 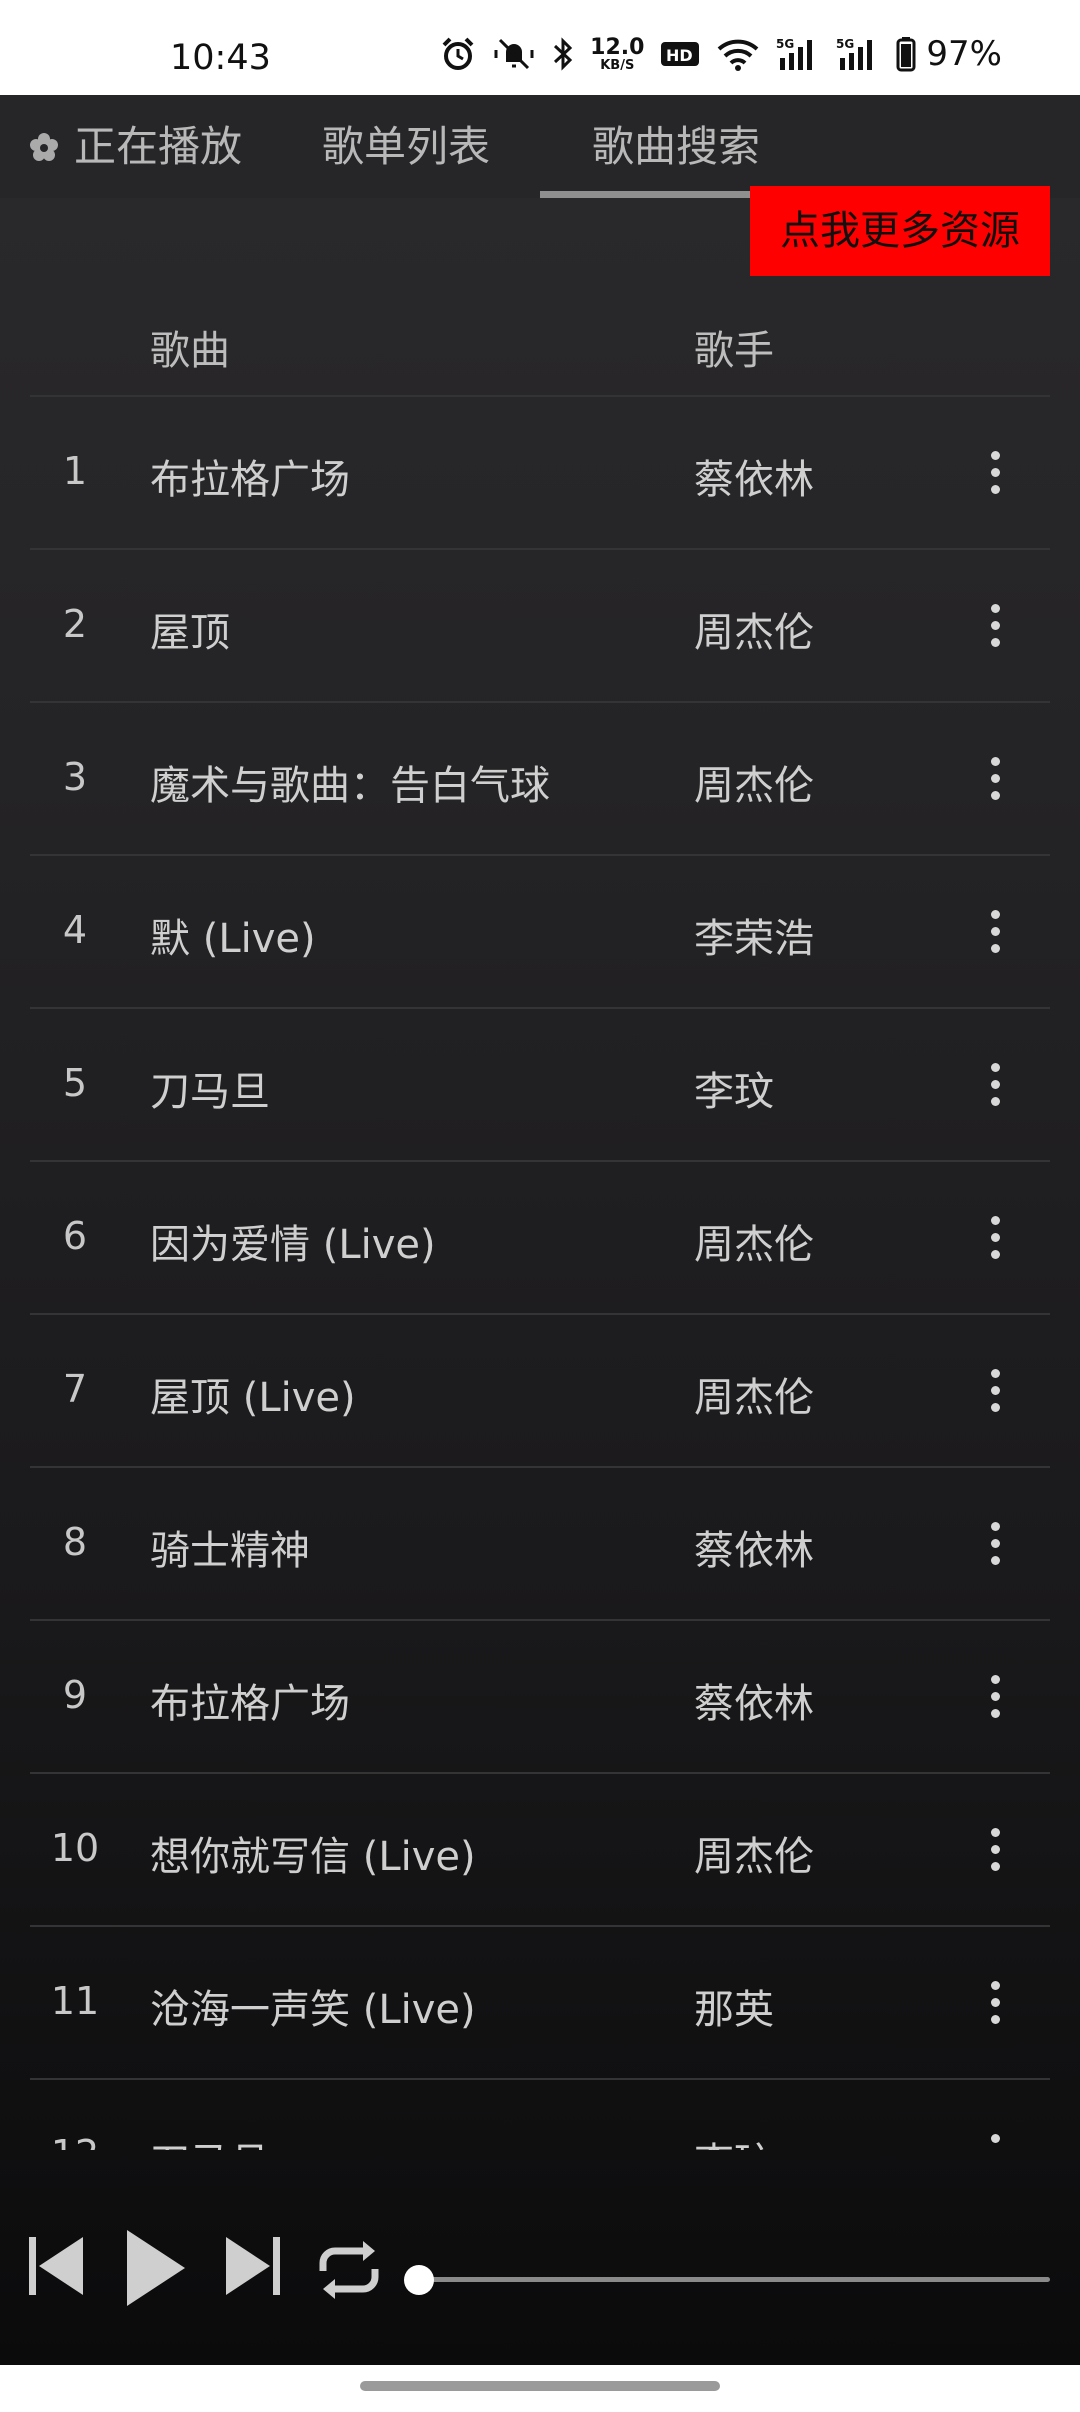 I want to click on flower-icon, so click(x=44, y=146).